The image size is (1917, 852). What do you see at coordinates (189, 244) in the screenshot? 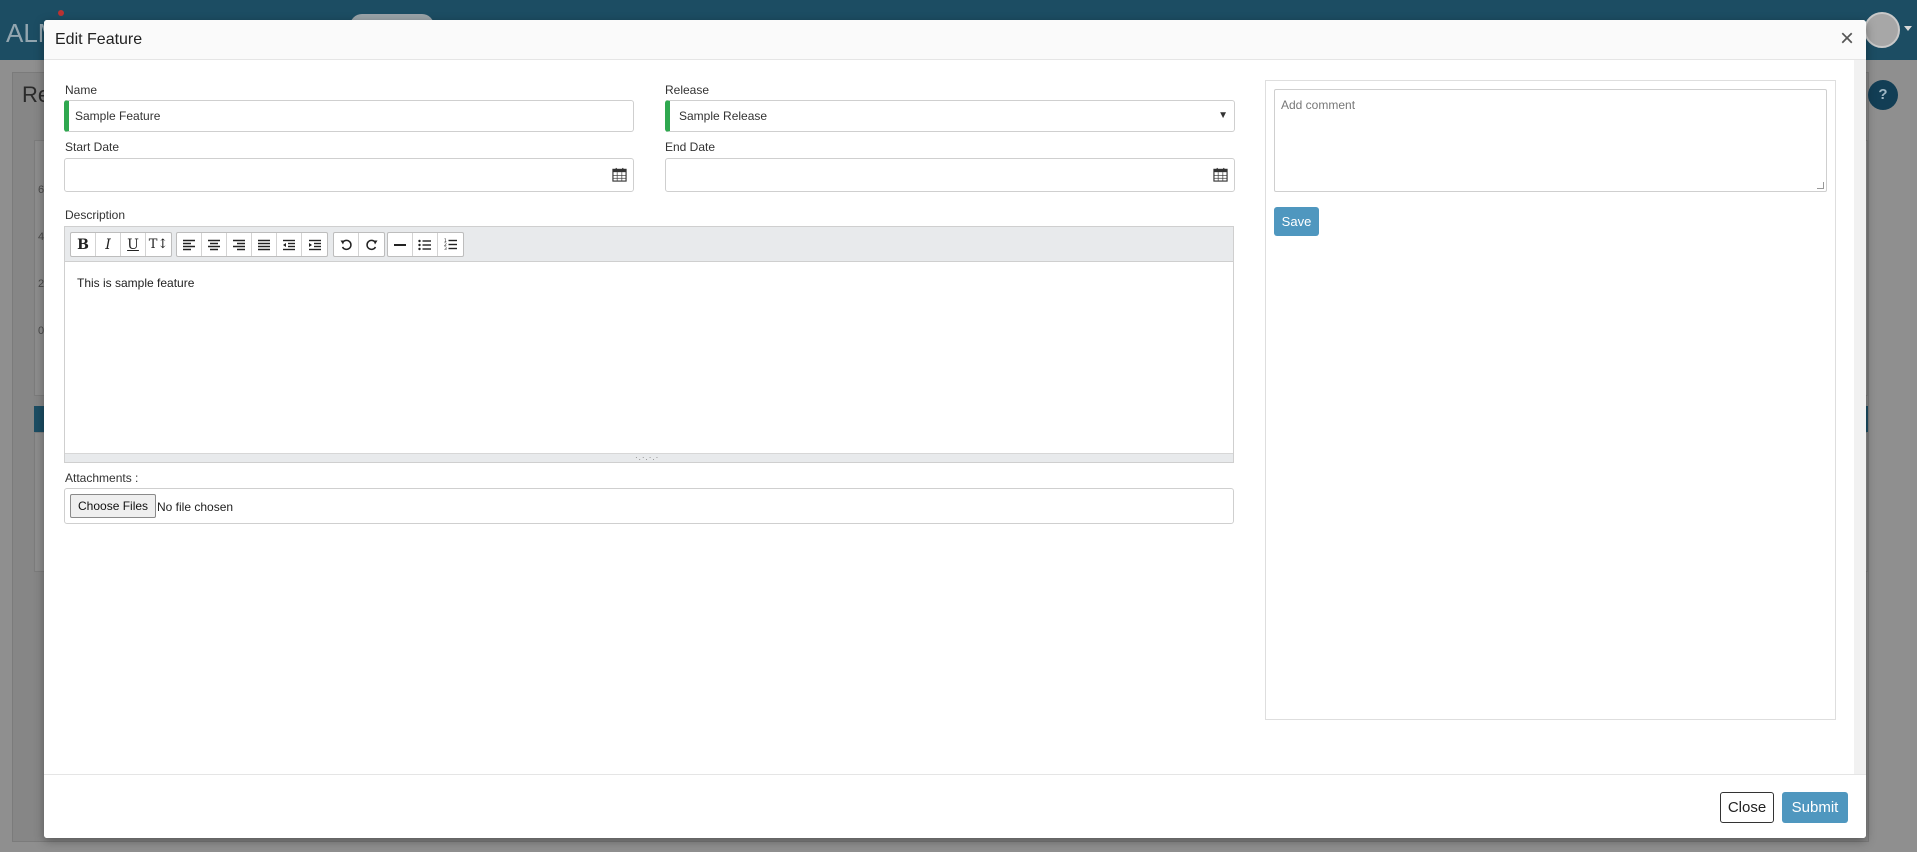
I see `align-left-icon` at bounding box center [189, 244].